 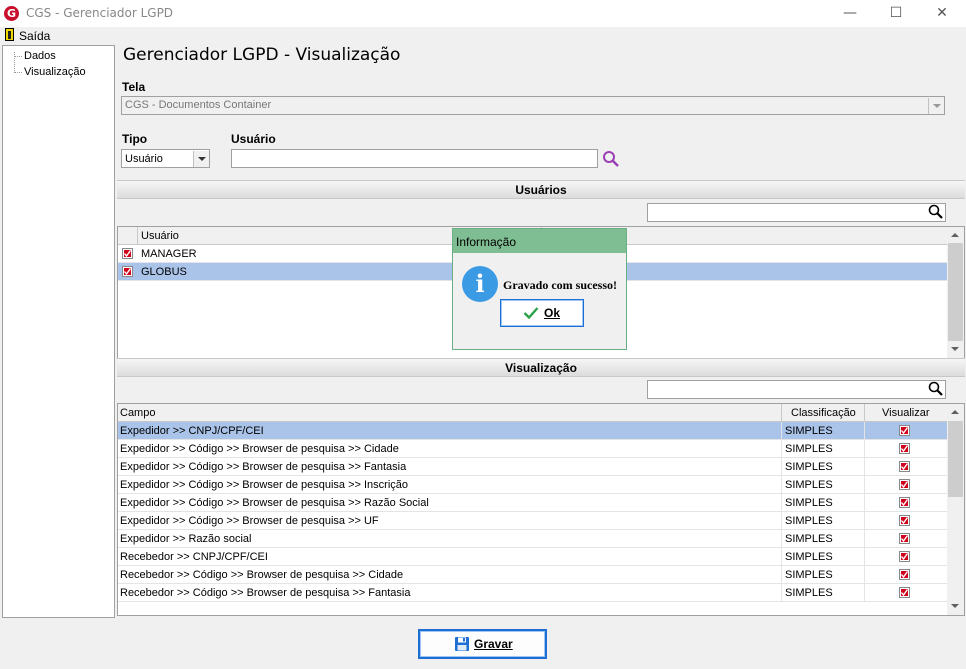 I want to click on ok-button: Ok, so click(x=542, y=313).